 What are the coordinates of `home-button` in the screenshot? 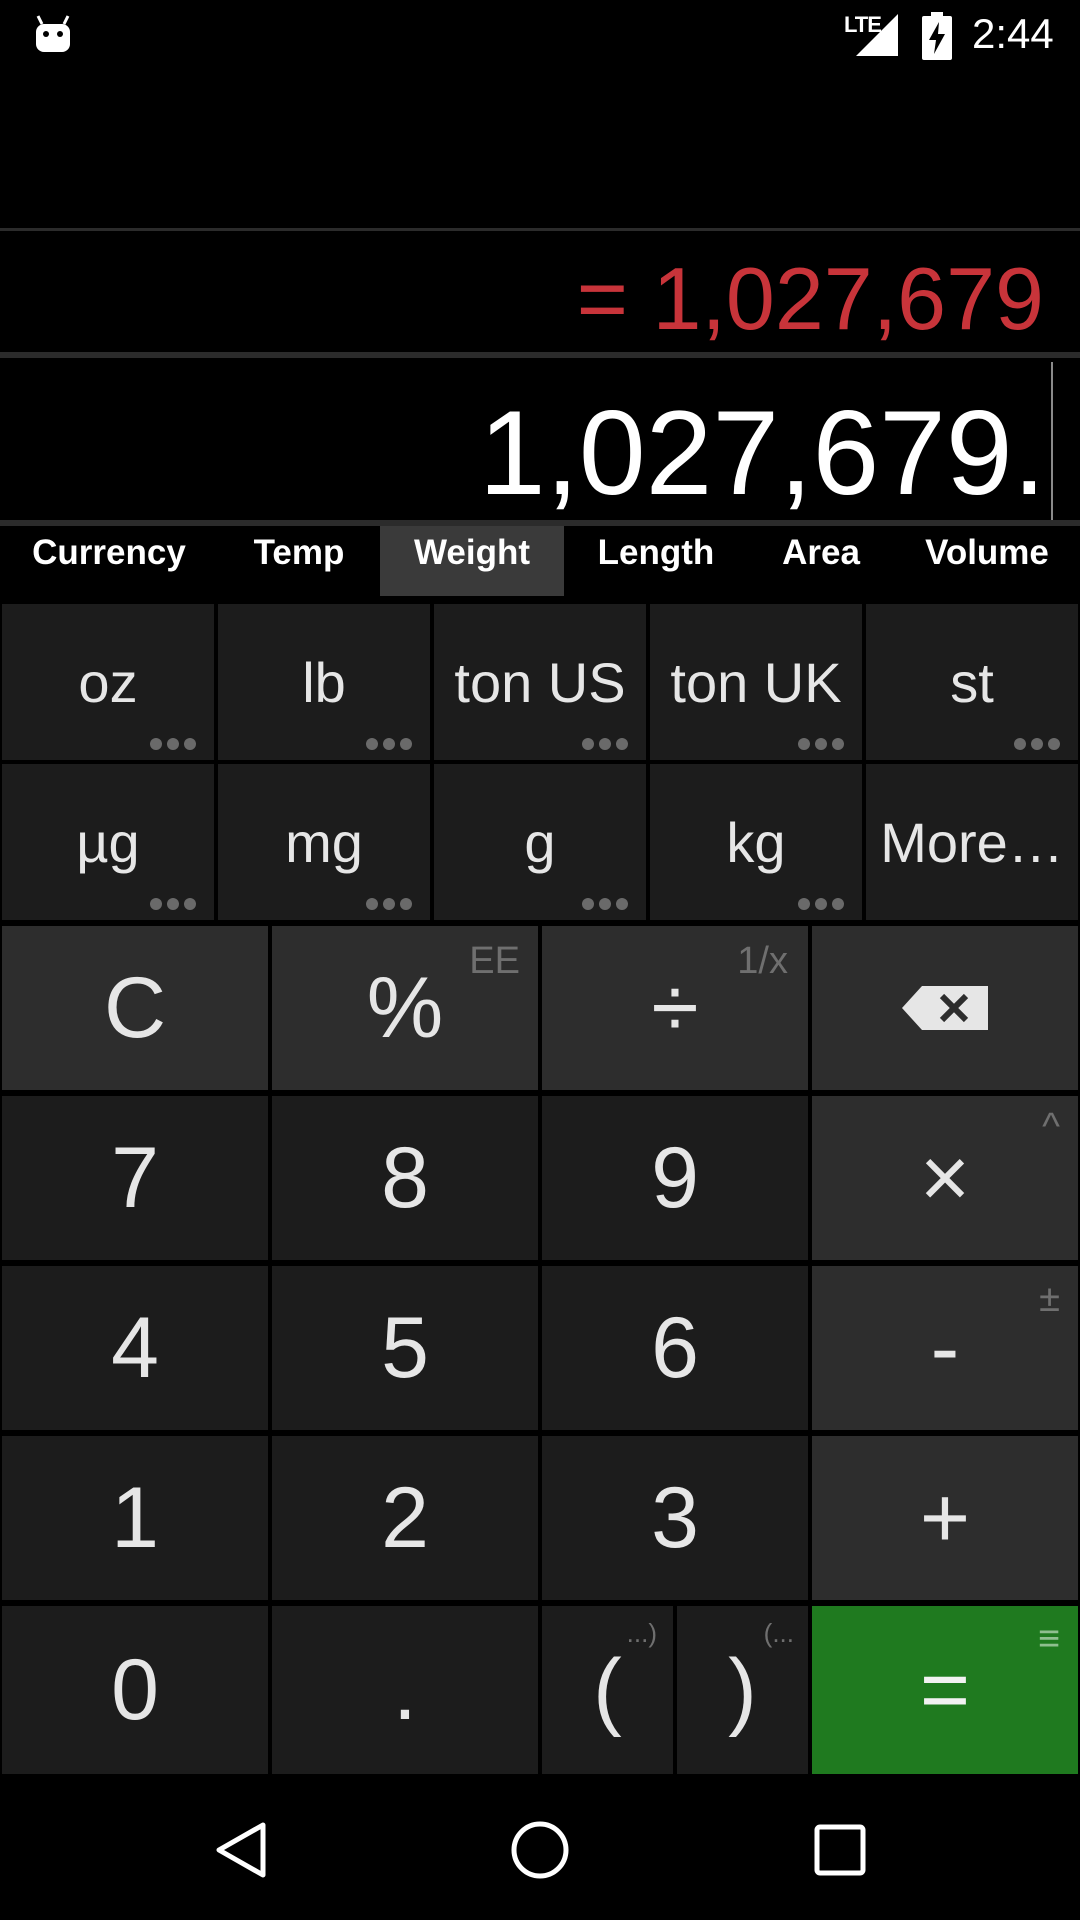 It's located at (540, 1850).